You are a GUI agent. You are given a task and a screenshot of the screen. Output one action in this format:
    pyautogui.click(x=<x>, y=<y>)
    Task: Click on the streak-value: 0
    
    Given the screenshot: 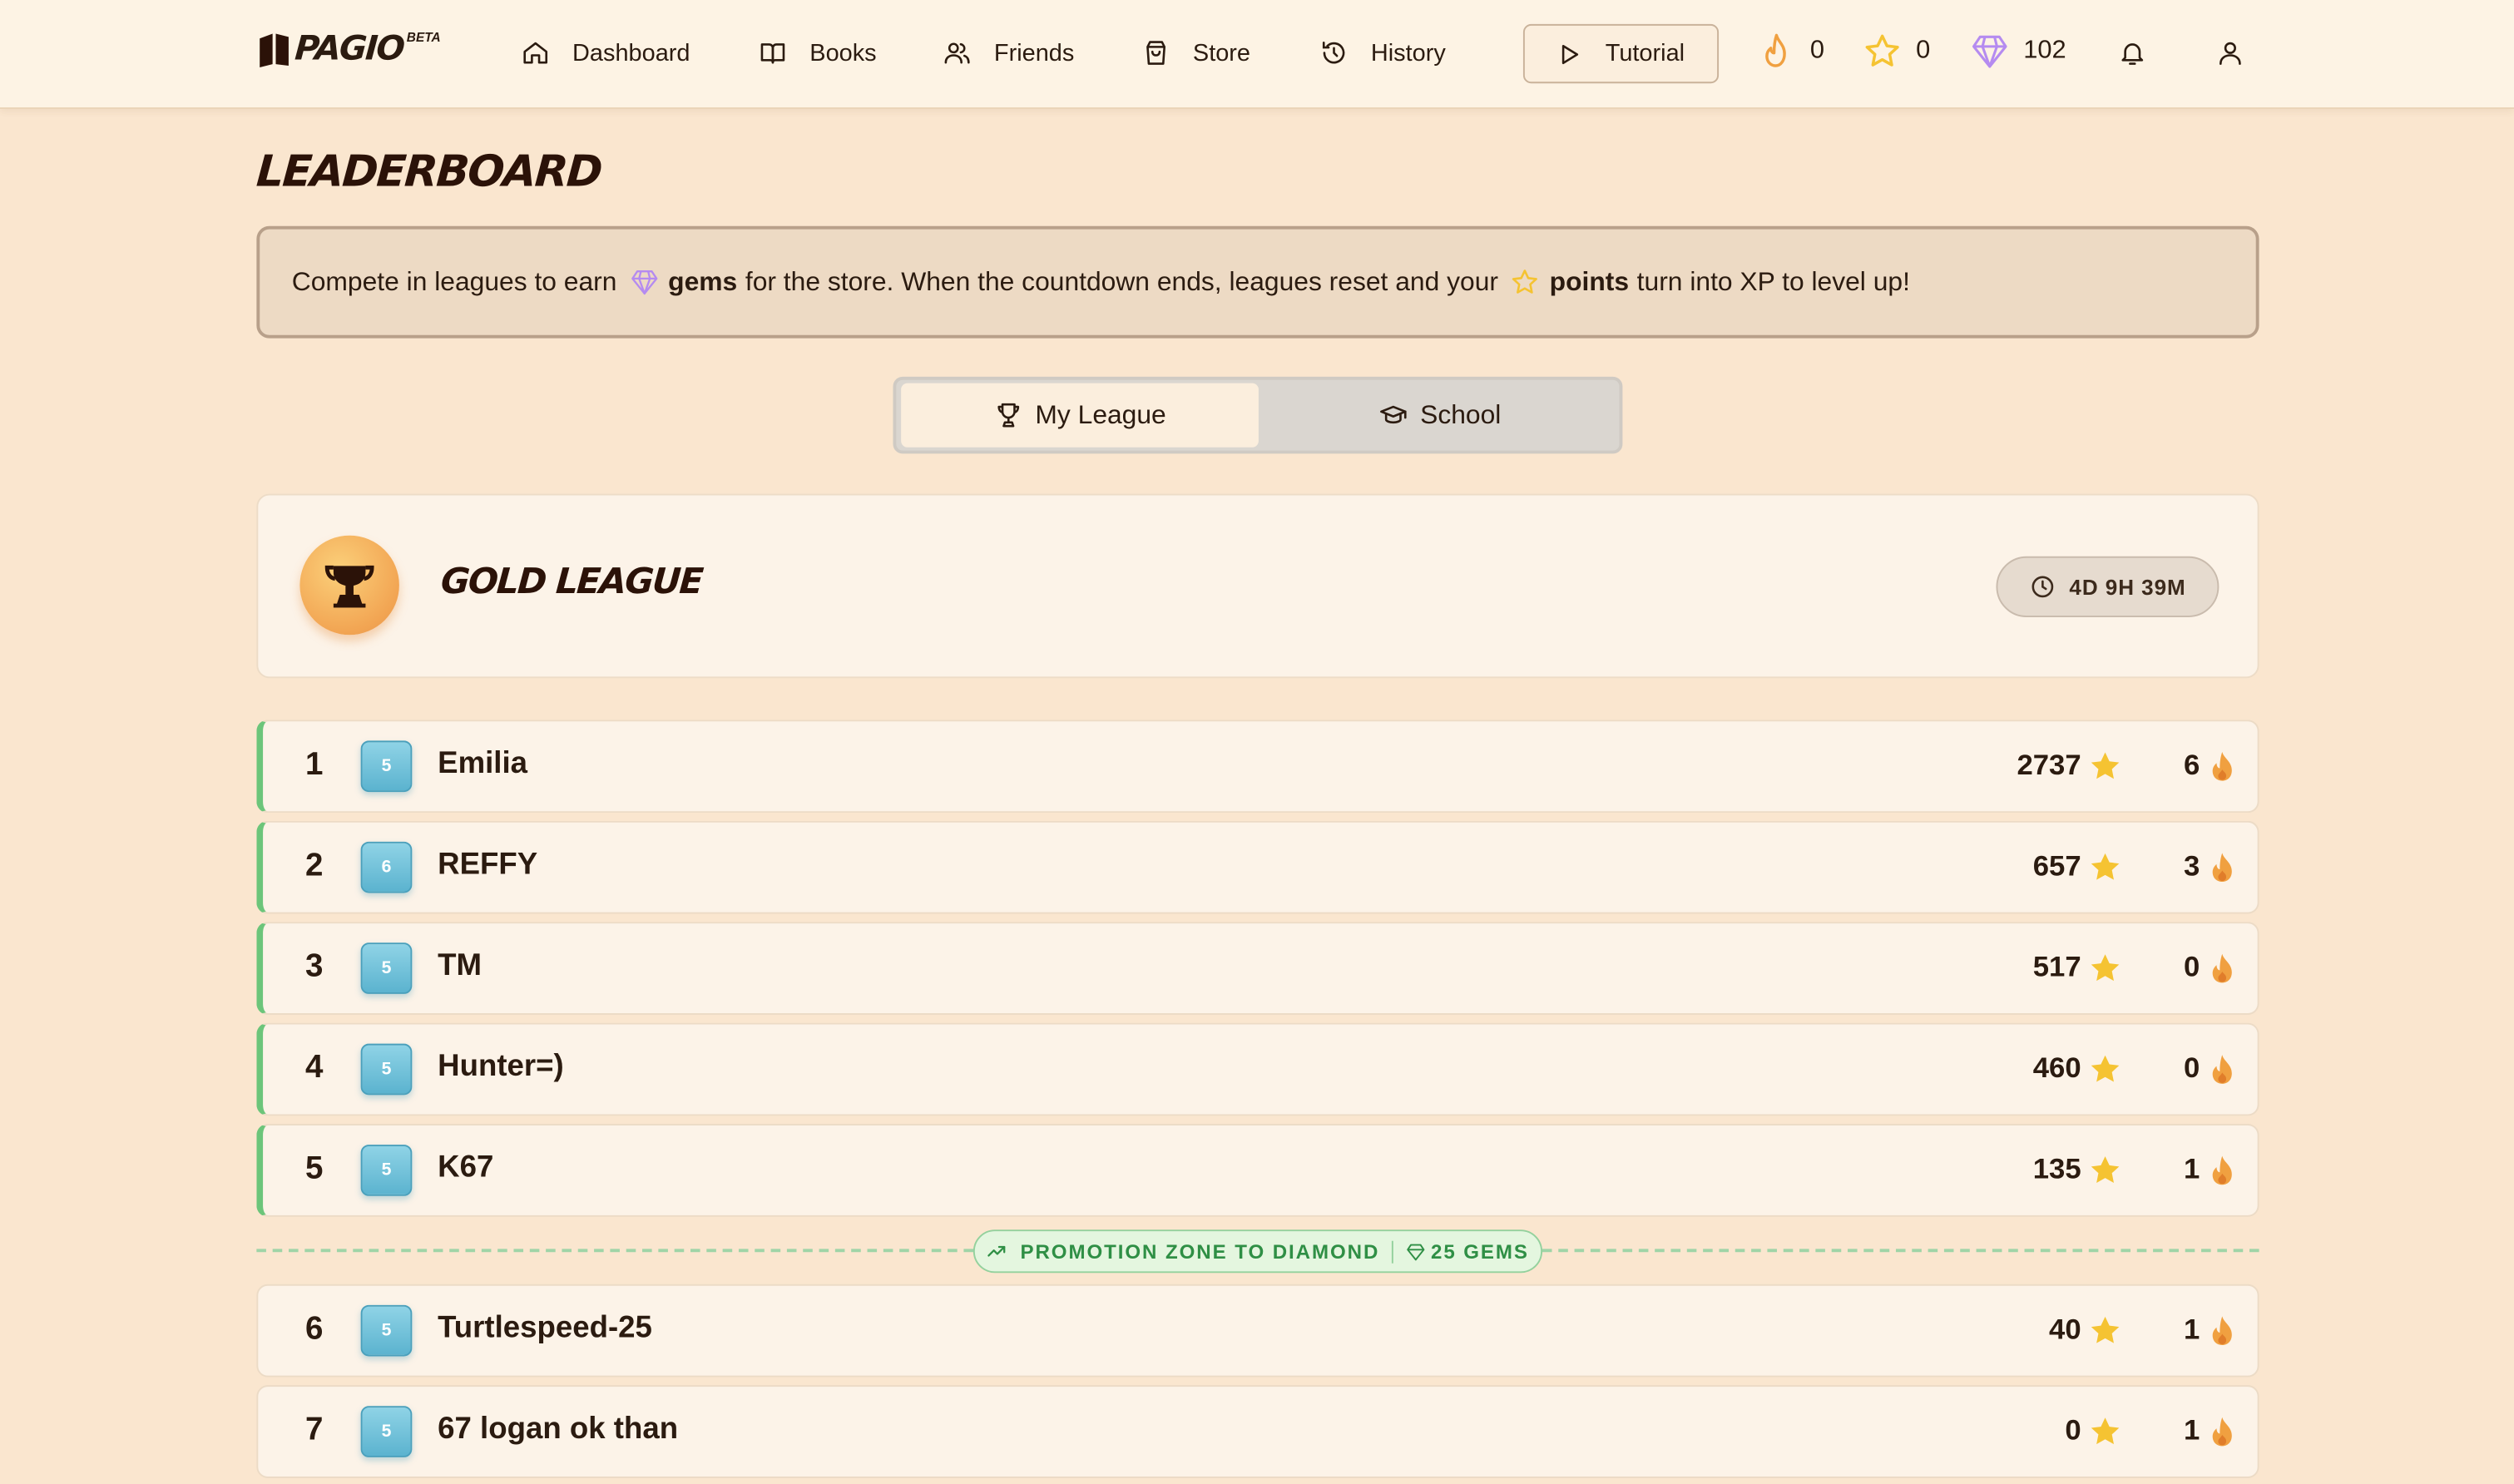 What is the action you would take?
    pyautogui.click(x=1817, y=51)
    